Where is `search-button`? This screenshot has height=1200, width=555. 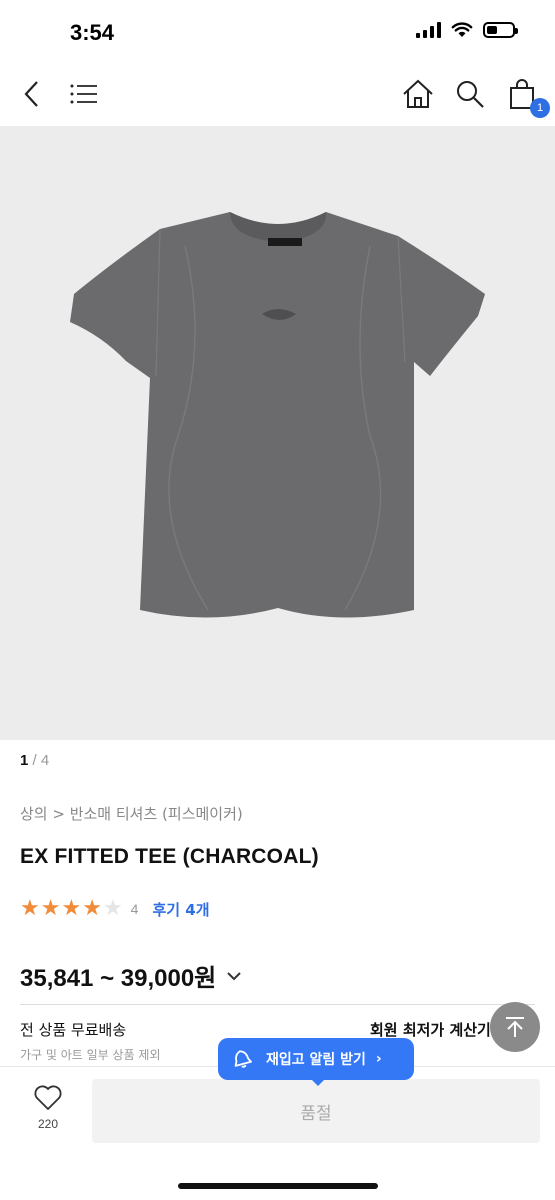 search-button is located at coordinates (470, 94).